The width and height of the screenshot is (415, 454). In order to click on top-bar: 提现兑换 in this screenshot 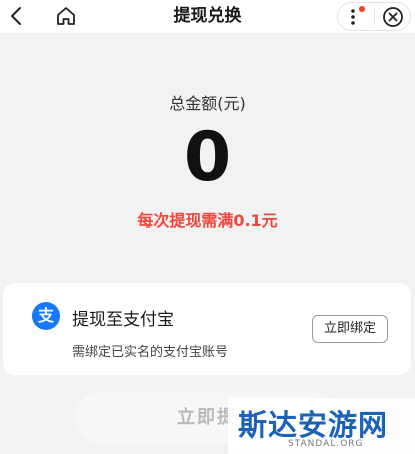, I will do `click(207, 16)`.